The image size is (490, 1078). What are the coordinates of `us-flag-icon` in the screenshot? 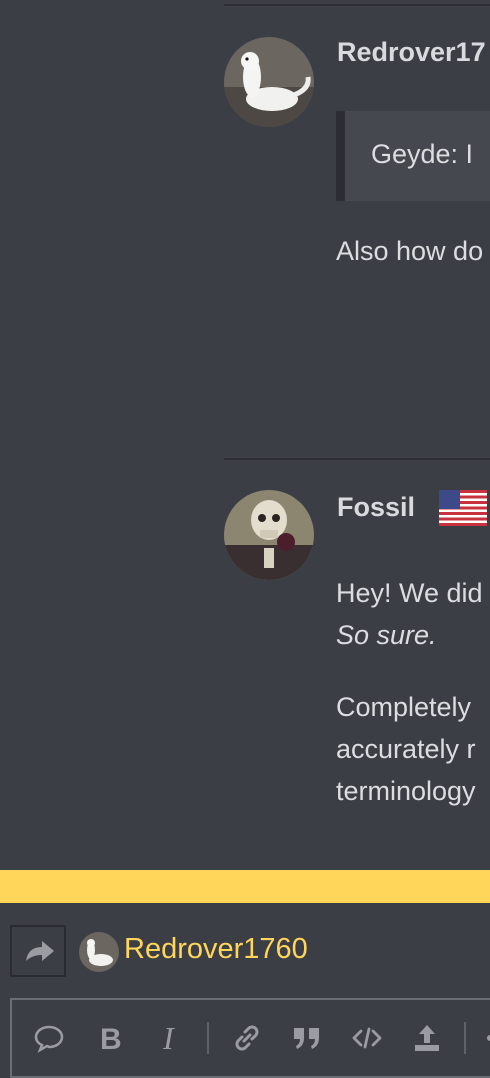 It's located at (463, 508).